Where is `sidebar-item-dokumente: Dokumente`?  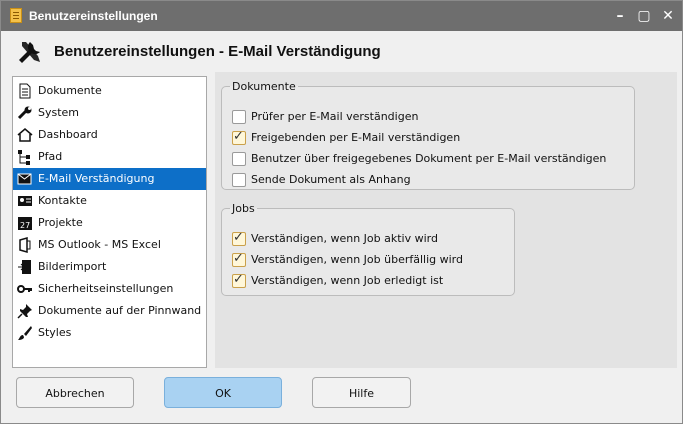
sidebar-item-dokumente: Dokumente is located at coordinates (109, 91).